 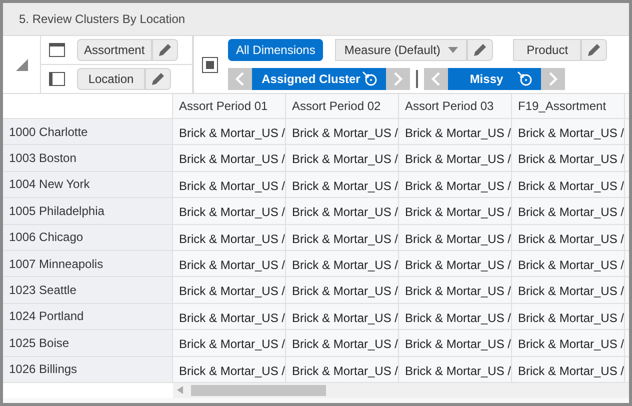 I want to click on column-header: Assort Period 02, so click(x=342, y=106).